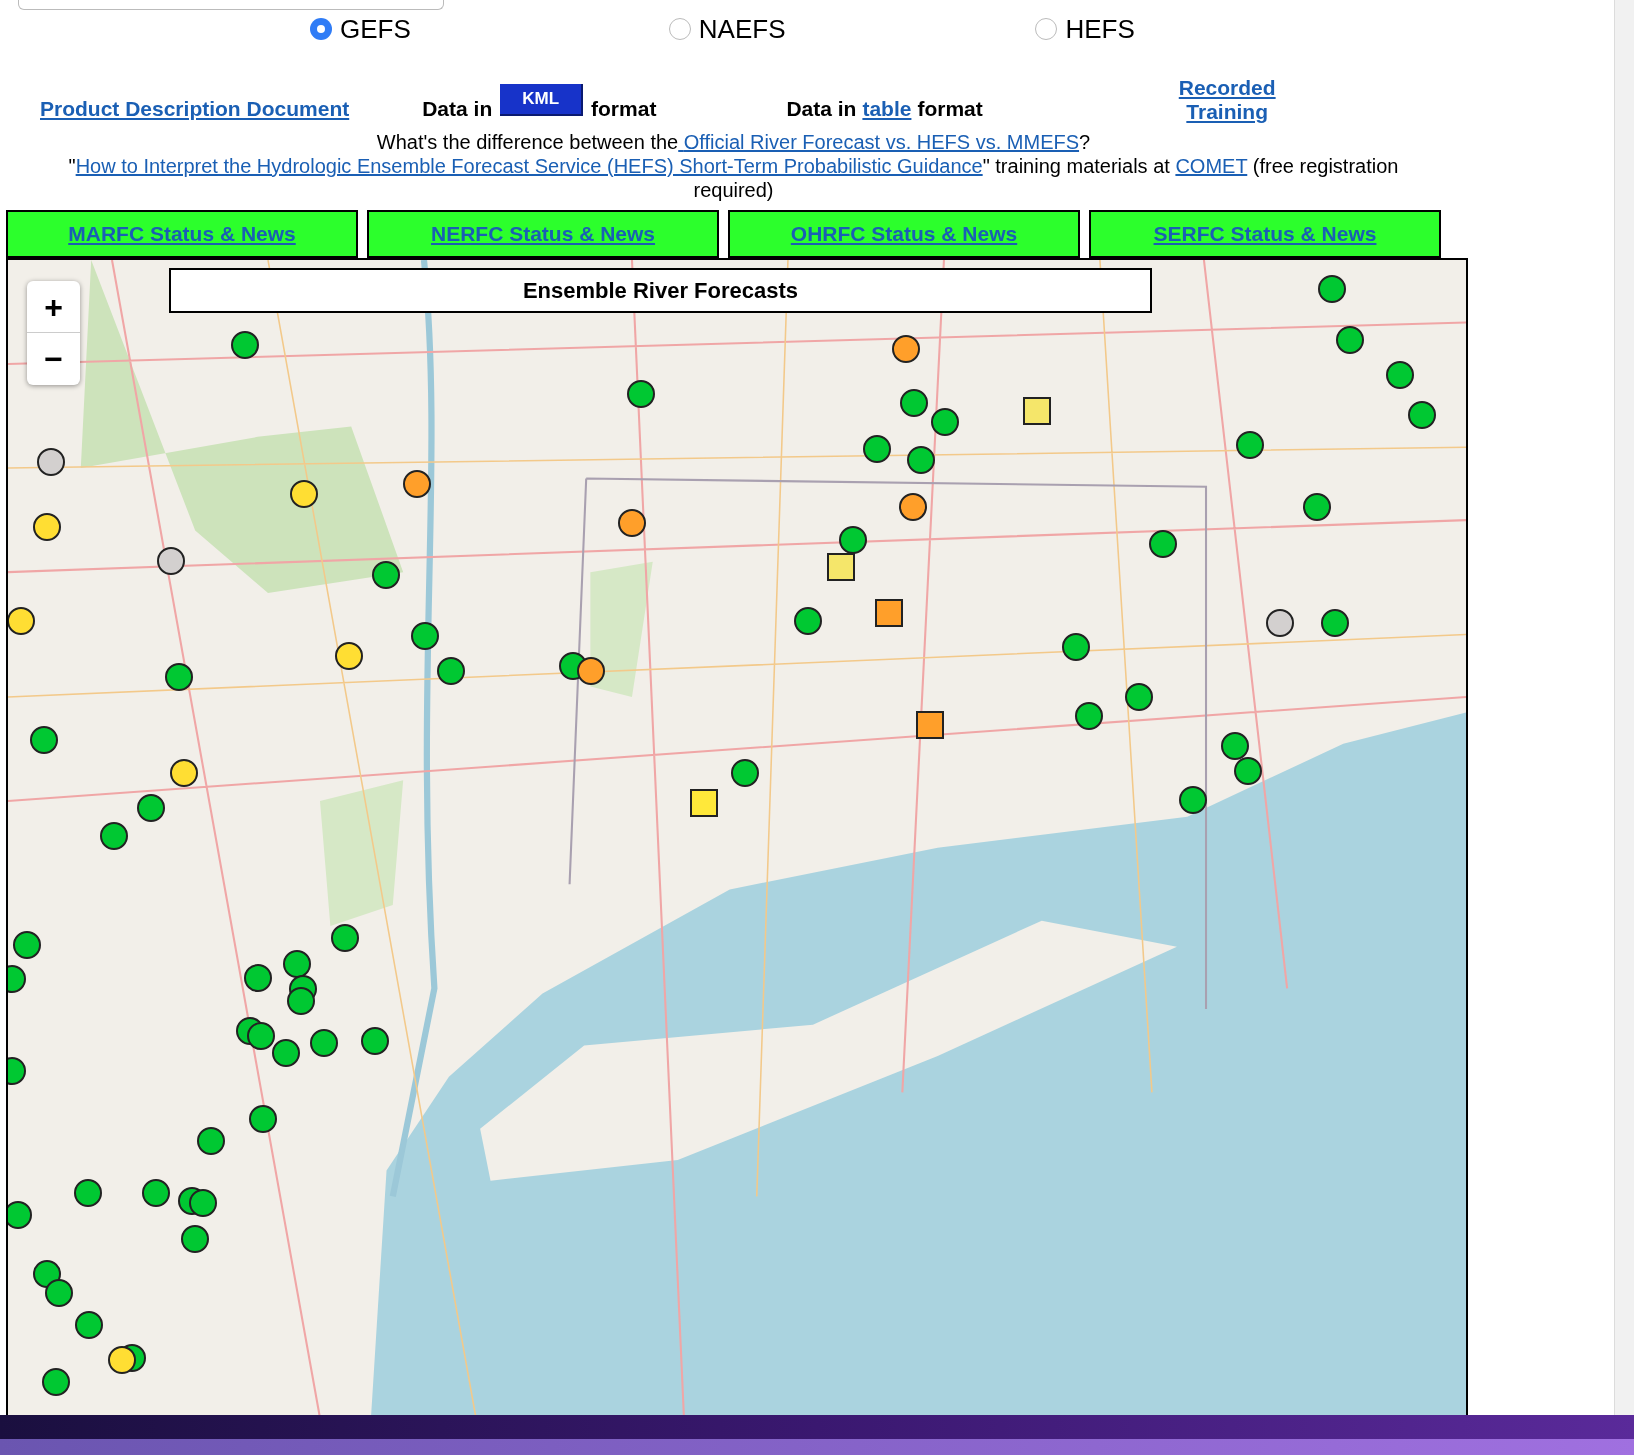 The image size is (1634, 1455). Describe the element at coordinates (904, 234) in the screenshot. I see `rfc-status-button: OHRFC Status & News` at that location.